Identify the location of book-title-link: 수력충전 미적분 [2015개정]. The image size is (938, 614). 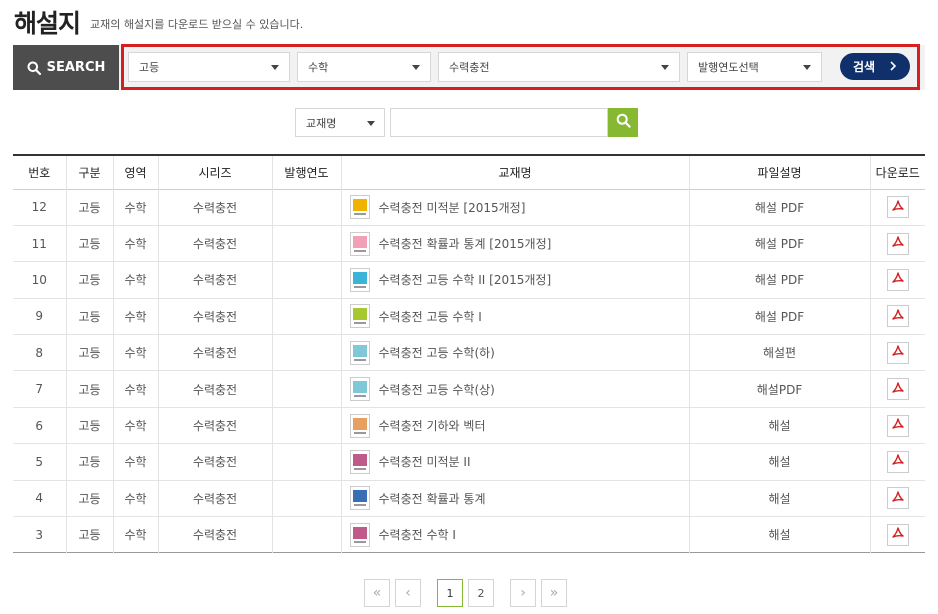
(452, 207).